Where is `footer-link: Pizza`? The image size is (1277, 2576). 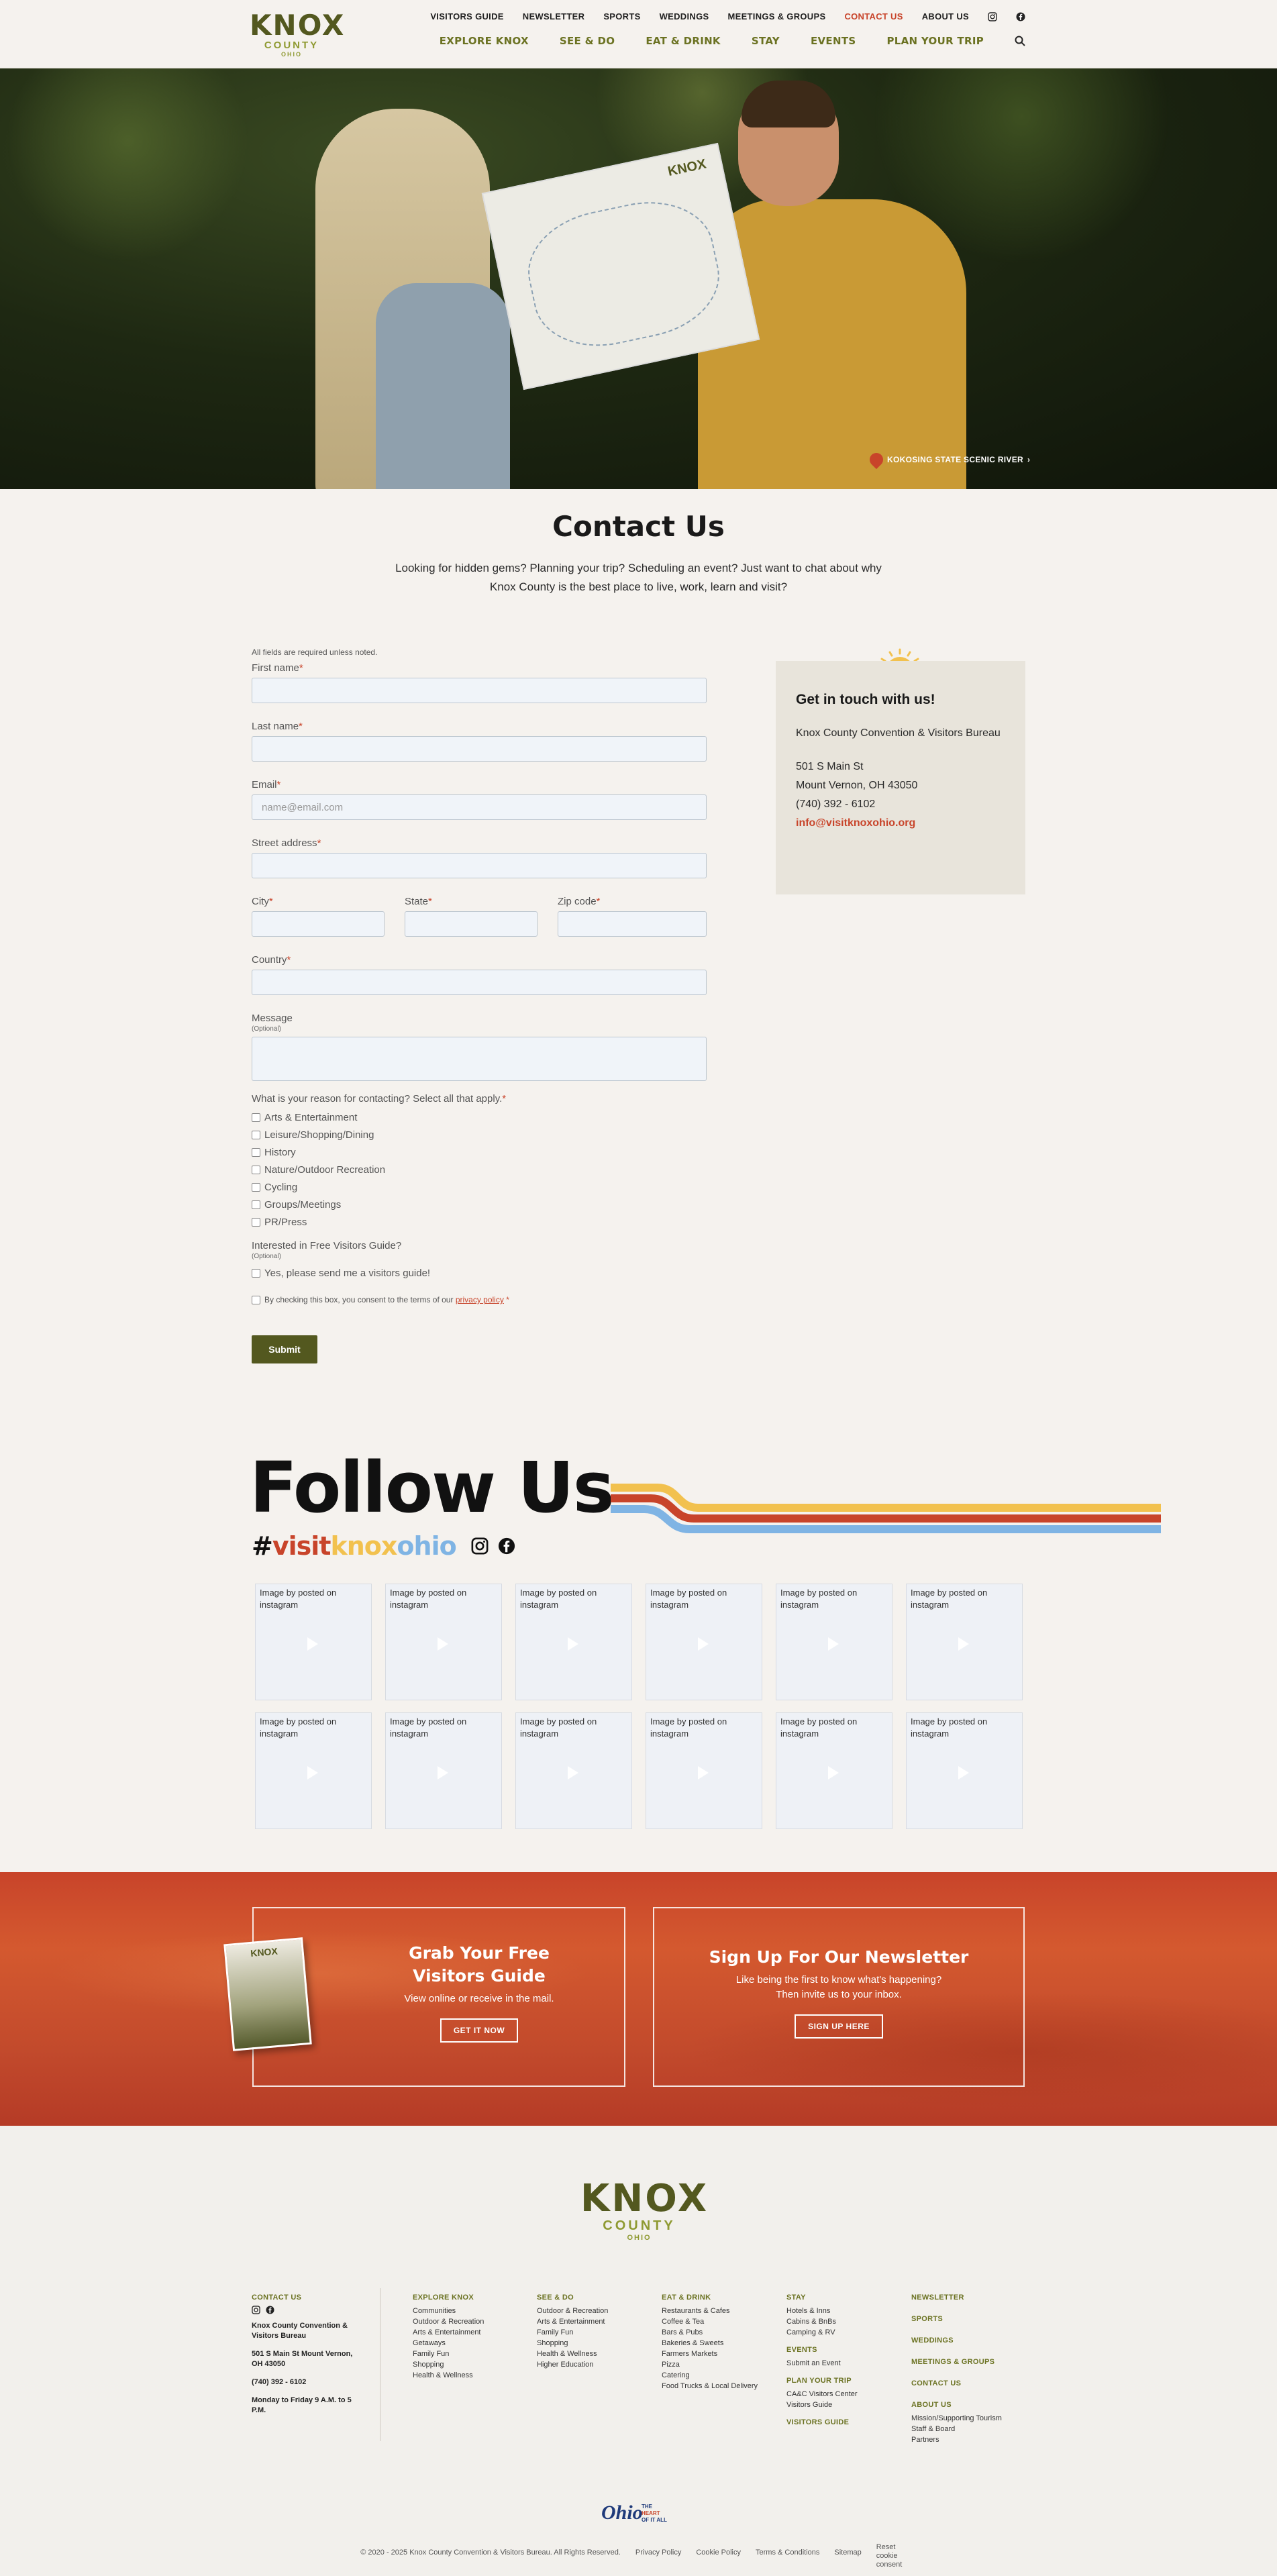 footer-link: Pizza is located at coordinates (710, 2364).